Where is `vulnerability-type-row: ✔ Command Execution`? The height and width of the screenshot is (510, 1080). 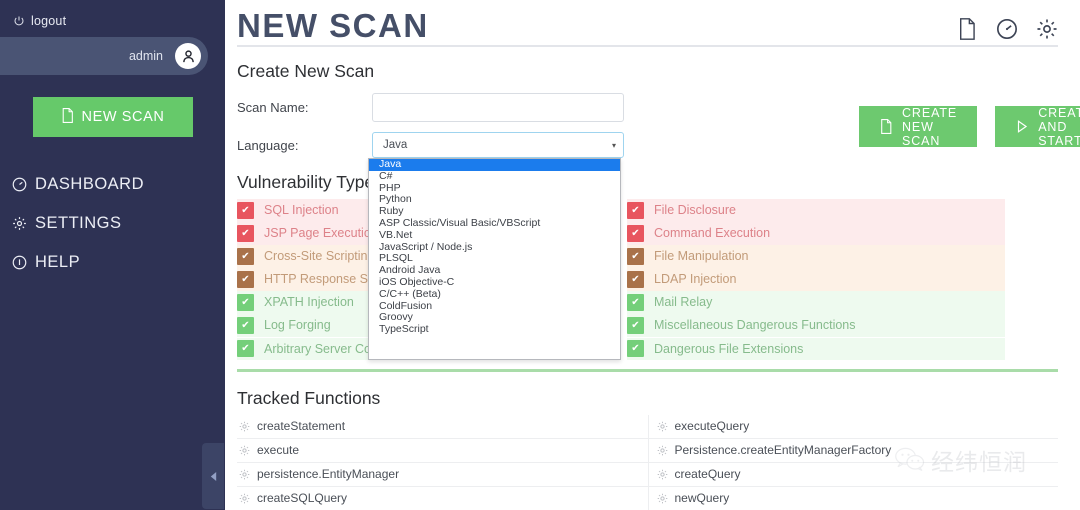
vulnerability-type-row: ✔ Command Execution is located at coordinates (816, 233).